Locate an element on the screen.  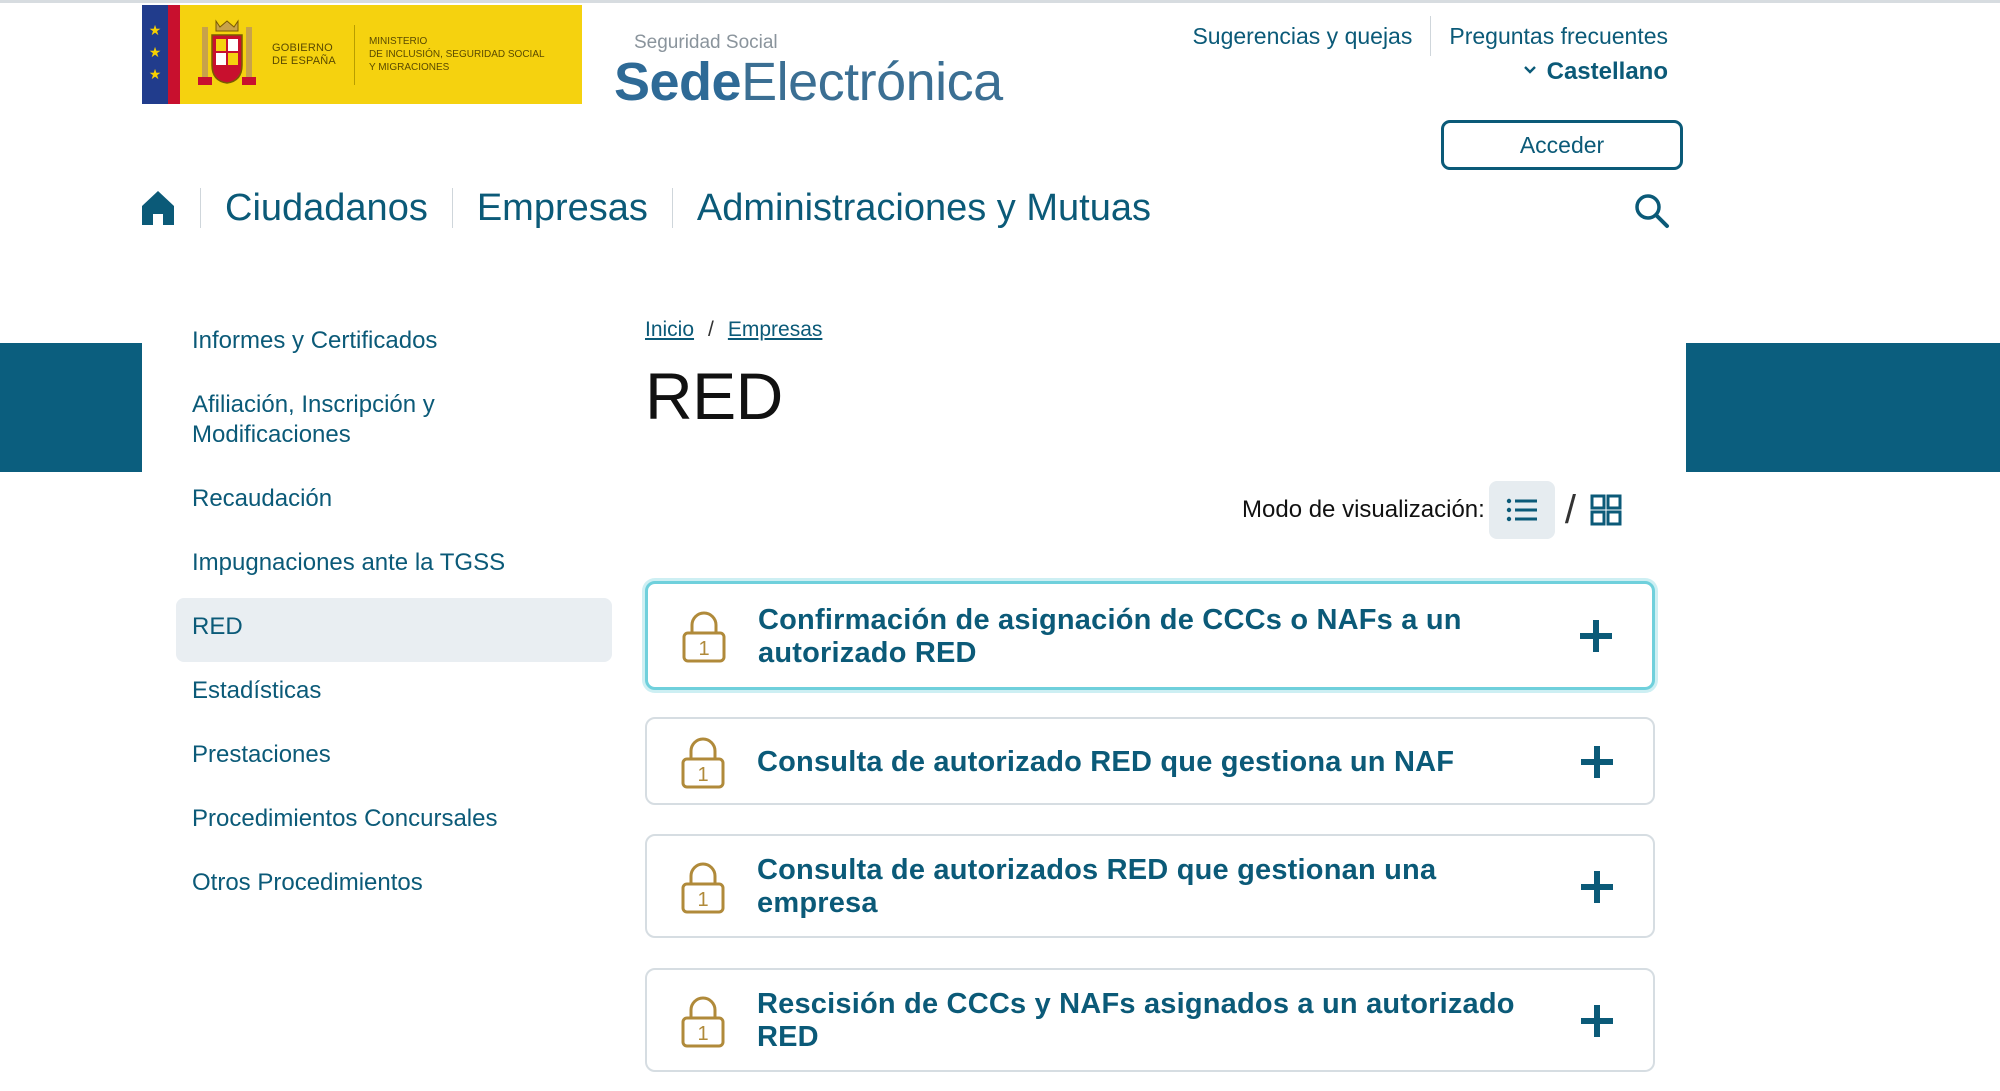
star-icons: ★ ★ ★ is located at coordinates (155, 52).